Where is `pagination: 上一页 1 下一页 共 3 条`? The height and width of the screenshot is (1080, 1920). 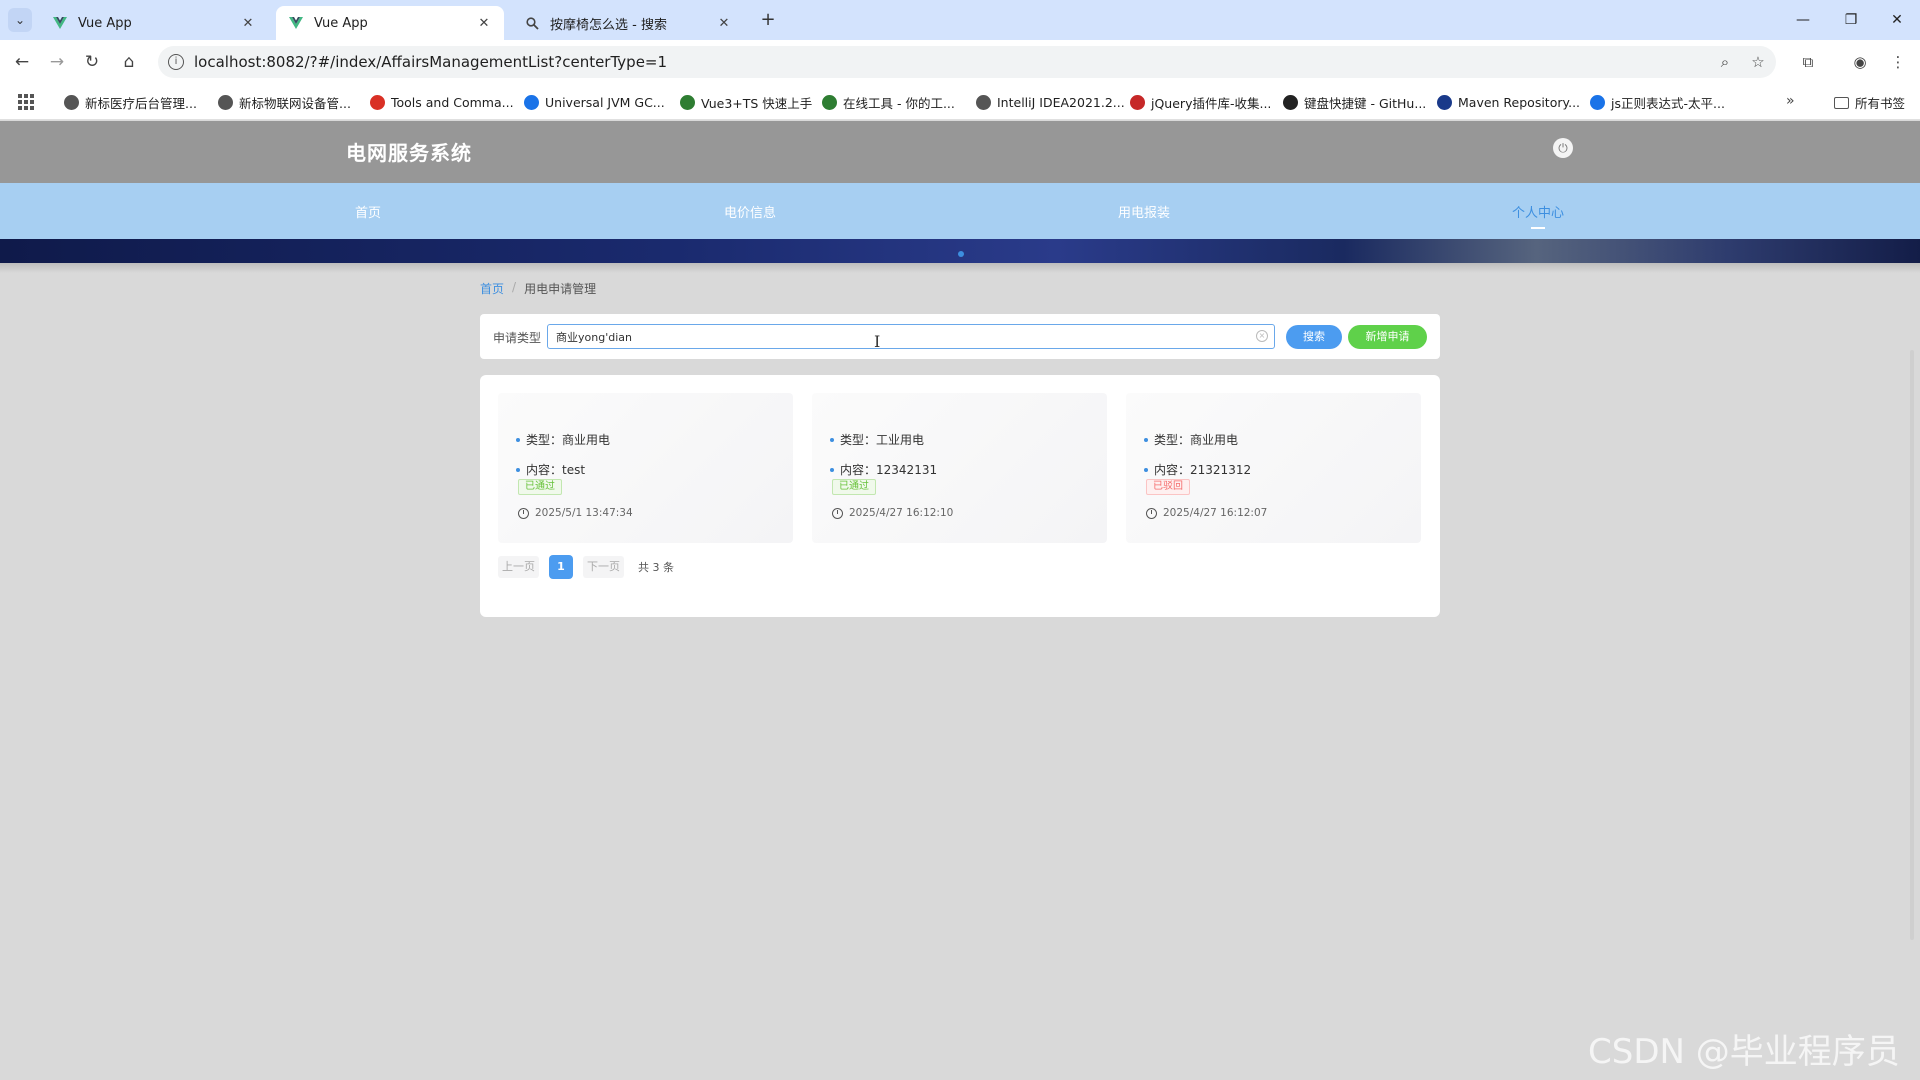 pagination: 上一页 1 下一页 共 3 条 is located at coordinates (586, 567).